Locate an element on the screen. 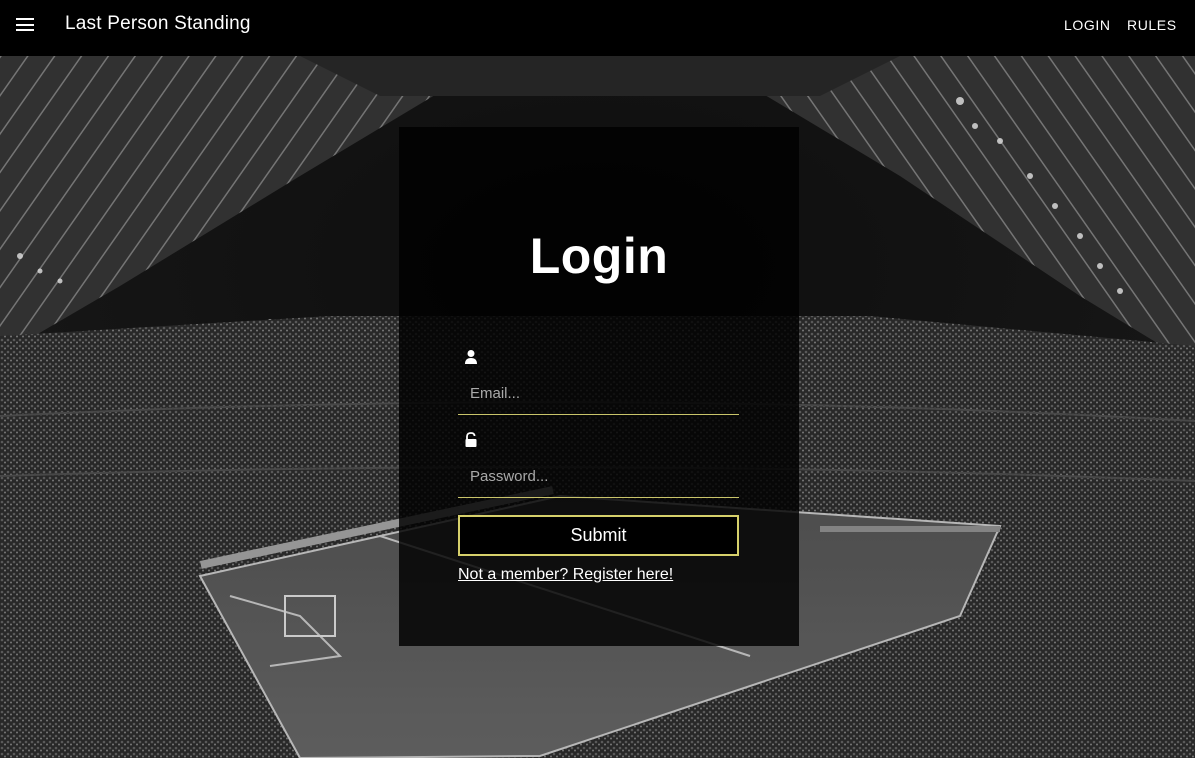 This screenshot has width=1195, height=758. login-title: Login is located at coordinates (599, 256).